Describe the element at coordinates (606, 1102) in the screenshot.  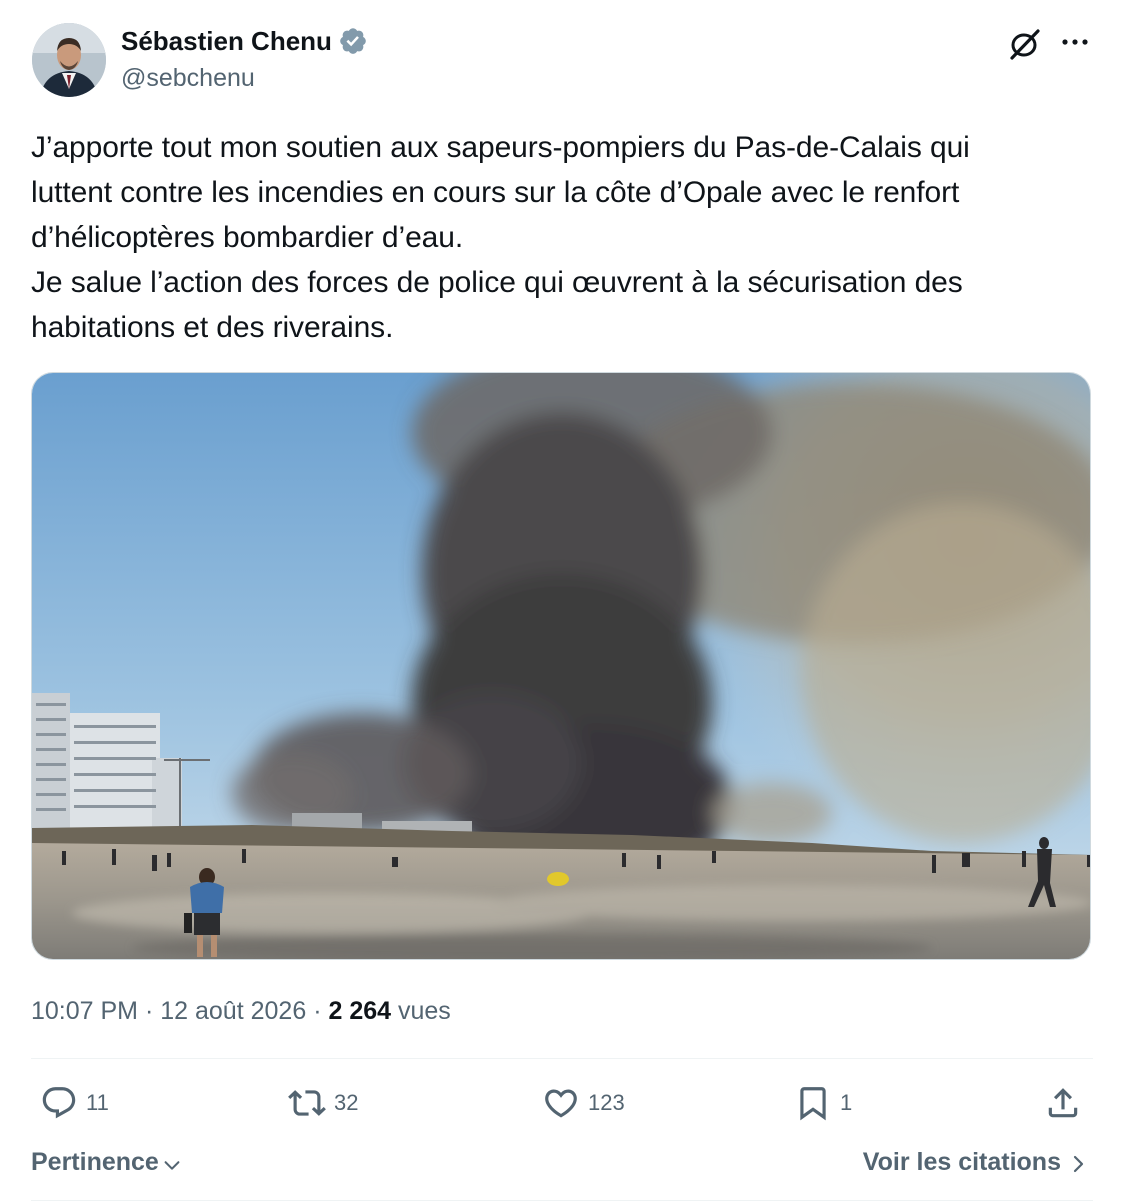
I see `like-count: 123` at that location.